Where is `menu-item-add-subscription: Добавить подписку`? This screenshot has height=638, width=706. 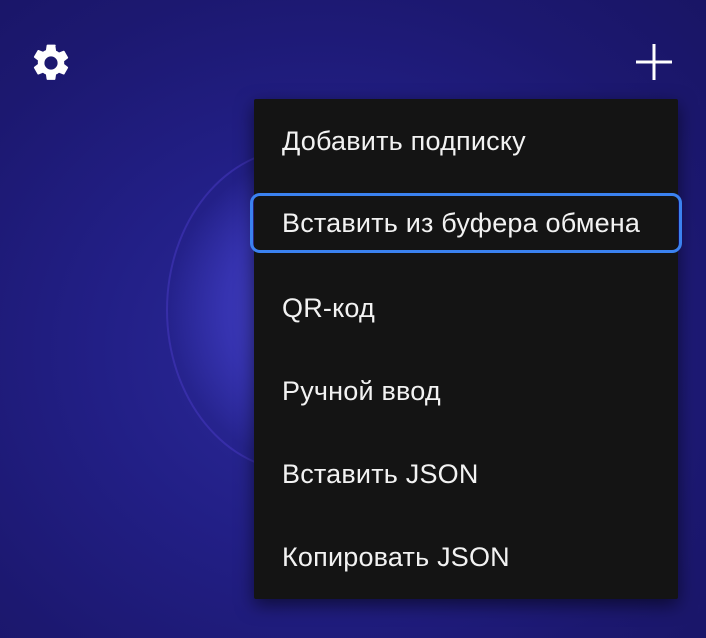 menu-item-add-subscription: Добавить подписку is located at coordinates (466, 141).